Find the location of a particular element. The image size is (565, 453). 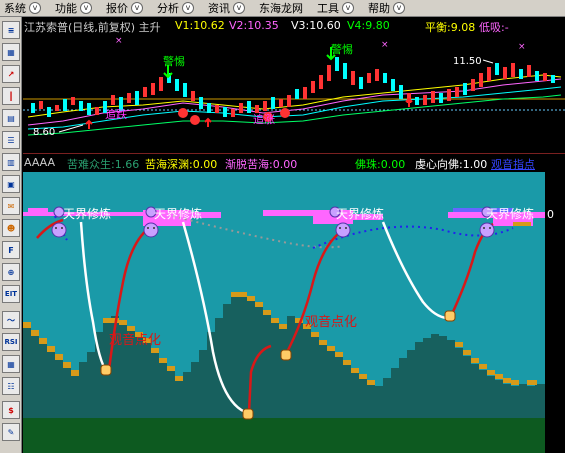

info-icon: ✉ is located at coordinates (11, 206).